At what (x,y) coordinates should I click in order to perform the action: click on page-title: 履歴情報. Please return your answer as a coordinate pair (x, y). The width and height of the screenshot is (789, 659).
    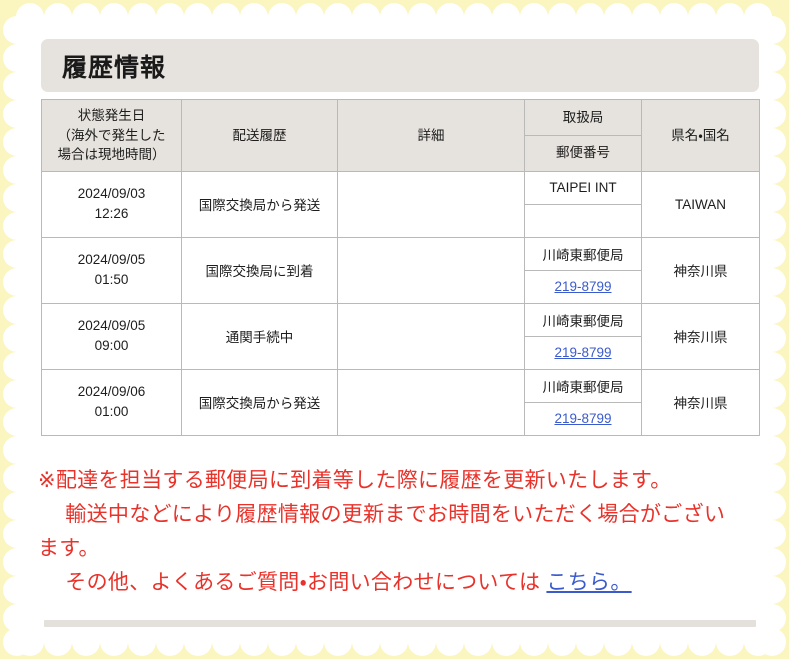
    Looking at the image, I should click on (400, 65).